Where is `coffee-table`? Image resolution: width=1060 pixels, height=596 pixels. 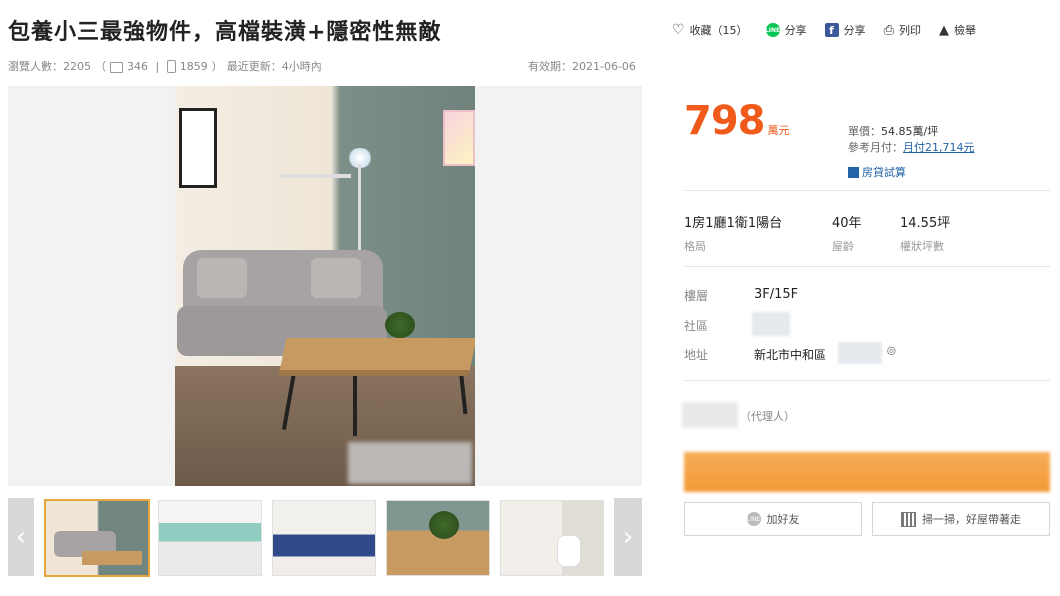
coffee-table is located at coordinates (377, 355).